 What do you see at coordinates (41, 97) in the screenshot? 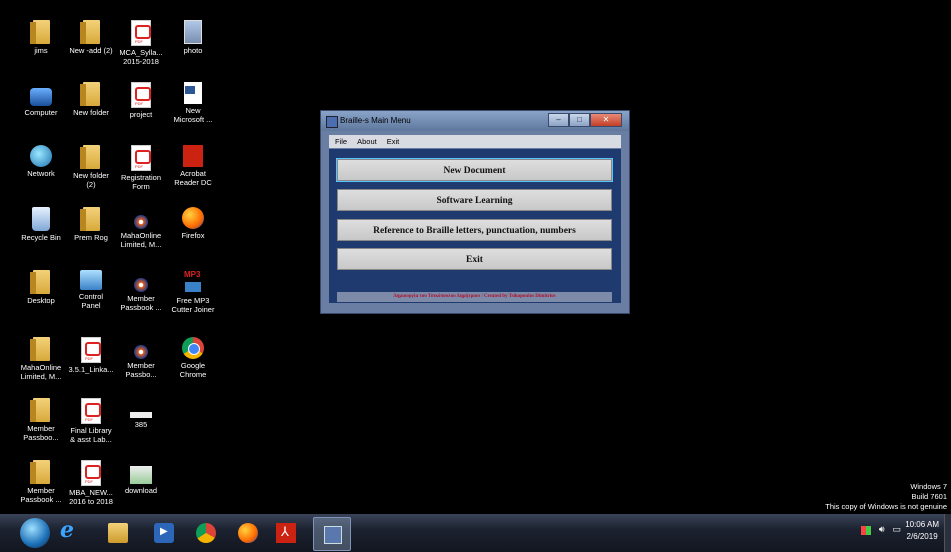
I see `computer-icon` at bounding box center [41, 97].